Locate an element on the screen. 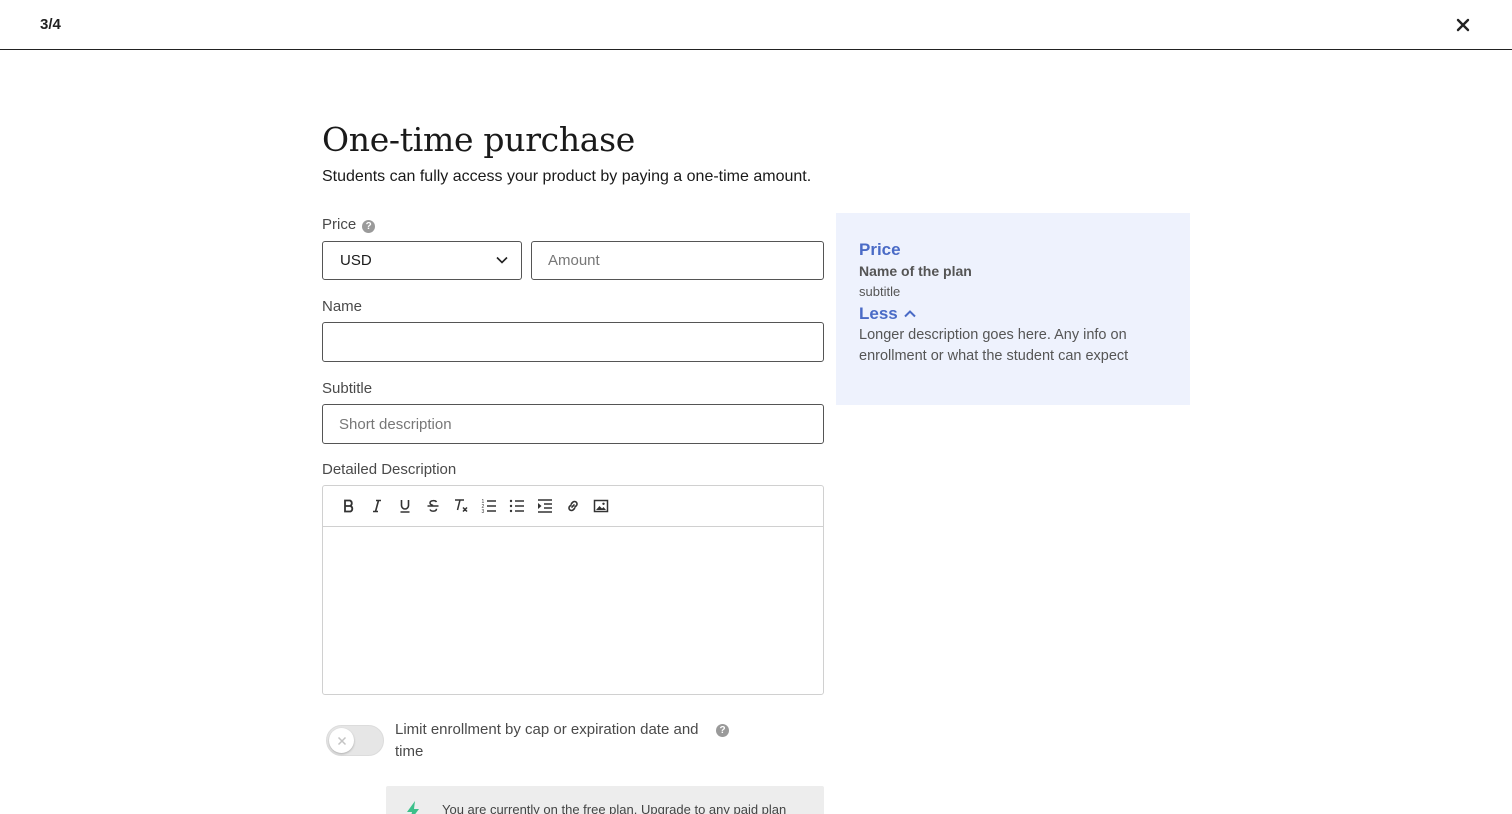 The width and height of the screenshot is (1512, 814). amount-input is located at coordinates (677, 260).